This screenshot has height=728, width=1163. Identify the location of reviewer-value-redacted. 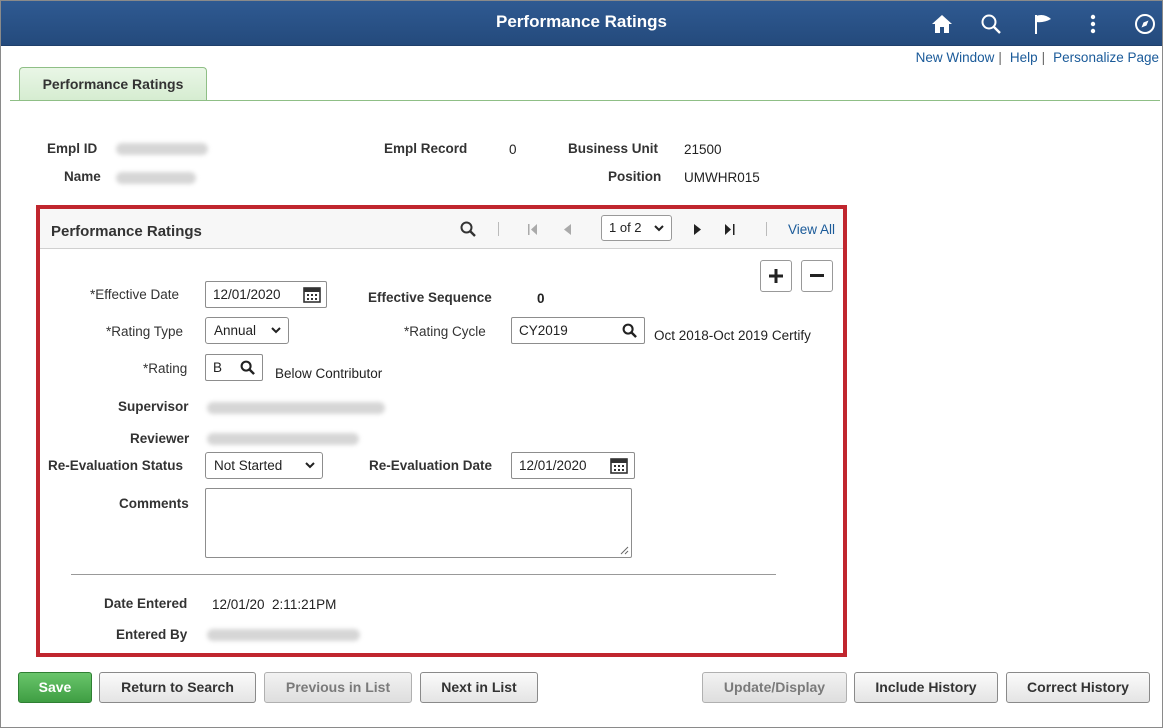
(283, 439).